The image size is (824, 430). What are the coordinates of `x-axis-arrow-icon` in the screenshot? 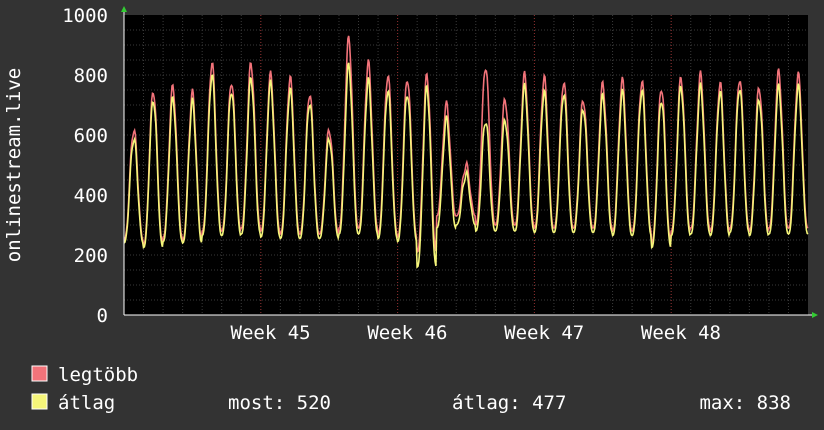 It's located at (815, 315).